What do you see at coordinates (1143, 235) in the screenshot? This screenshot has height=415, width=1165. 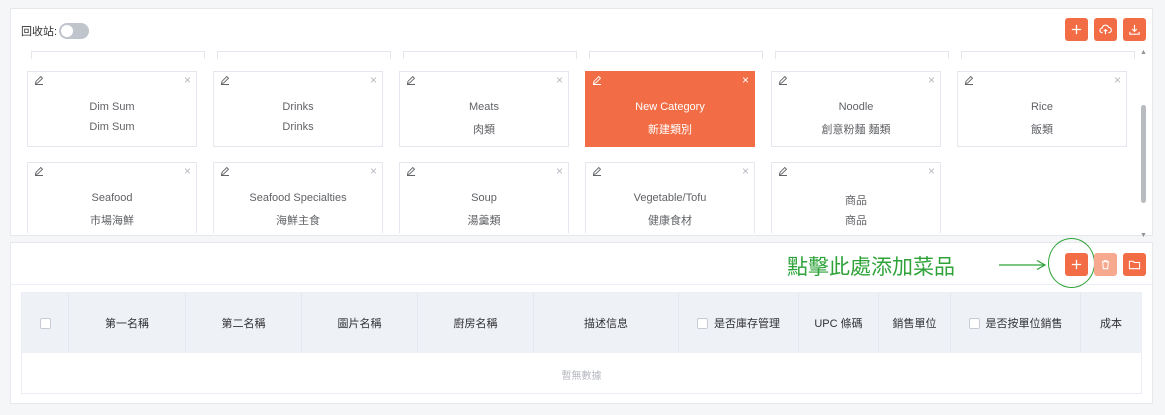 I see `scroll-down-icon: ▼` at bounding box center [1143, 235].